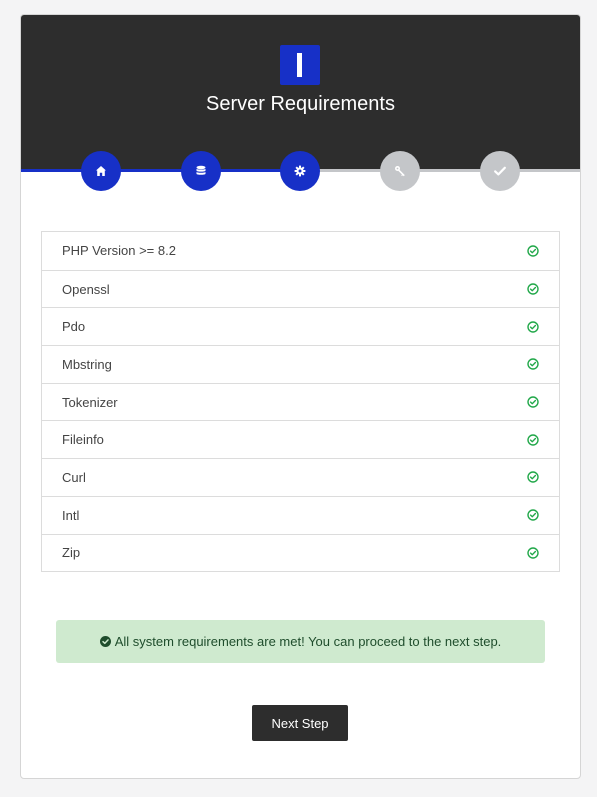 Image resolution: width=597 pixels, height=797 pixels. What do you see at coordinates (300, 552) in the screenshot?
I see `requirement-row: Zip` at bounding box center [300, 552].